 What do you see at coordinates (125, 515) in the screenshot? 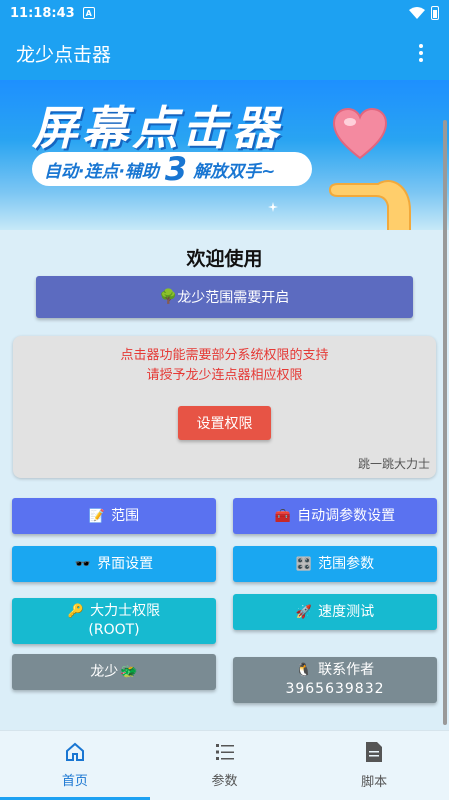
I see `range-button-label: 范围` at bounding box center [125, 515].